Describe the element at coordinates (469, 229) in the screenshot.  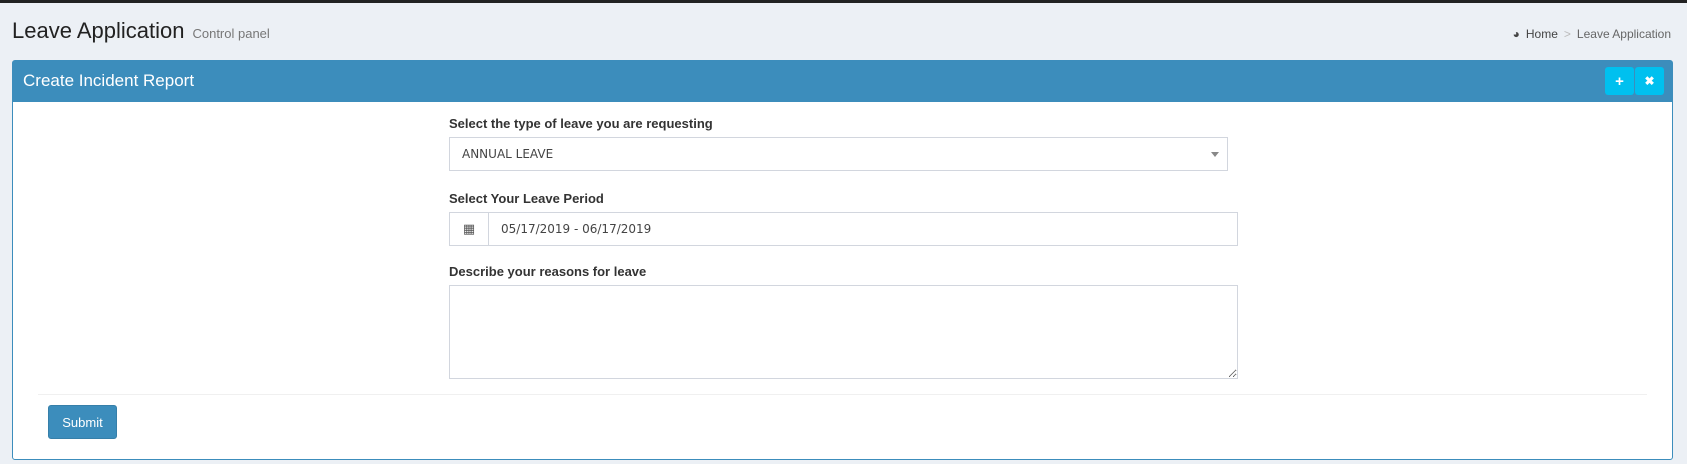
I see `calendar-icon: ▦` at that location.